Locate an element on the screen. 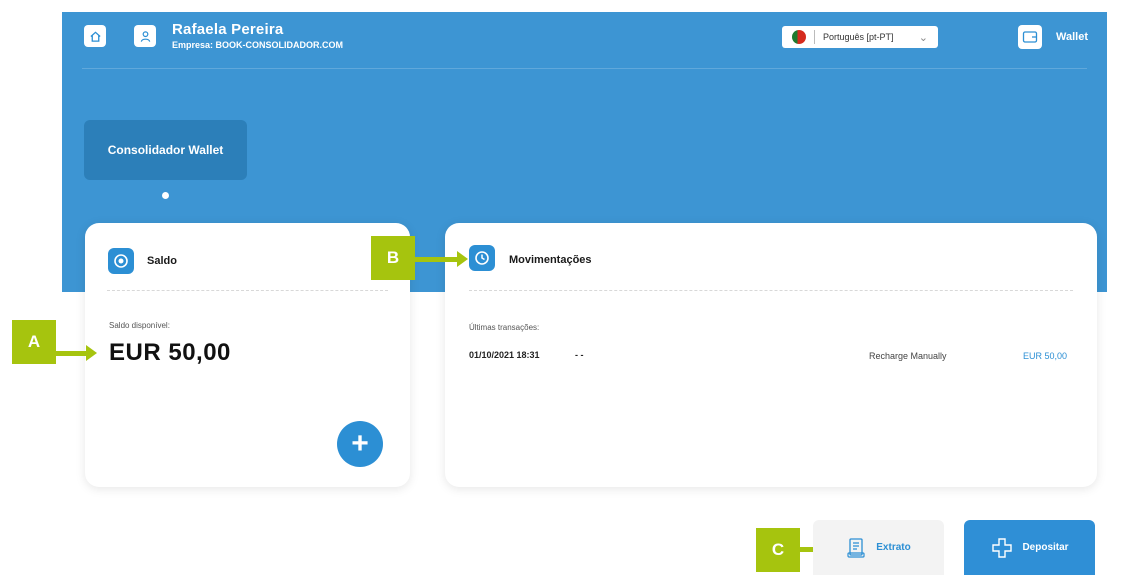 The height and width of the screenshot is (575, 1131). carousel-dot is located at coordinates (165, 195).